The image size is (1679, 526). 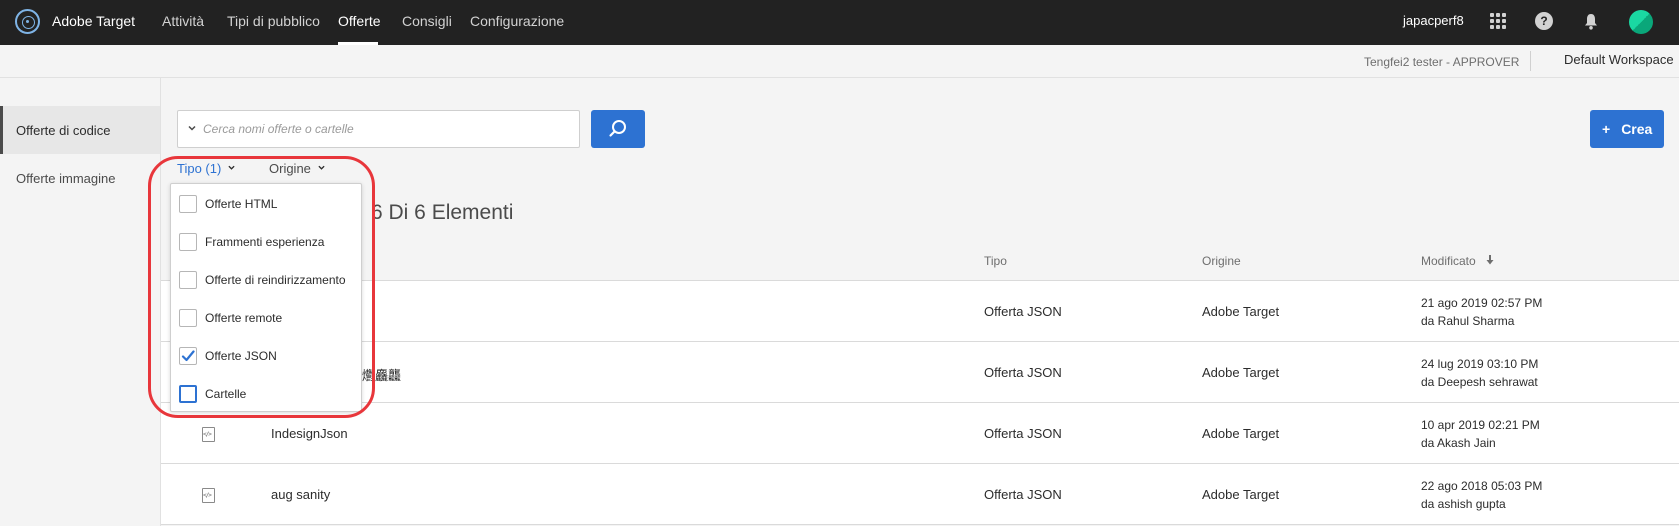 I want to click on column-header-modificato: Modificato, so click(x=1458, y=261).